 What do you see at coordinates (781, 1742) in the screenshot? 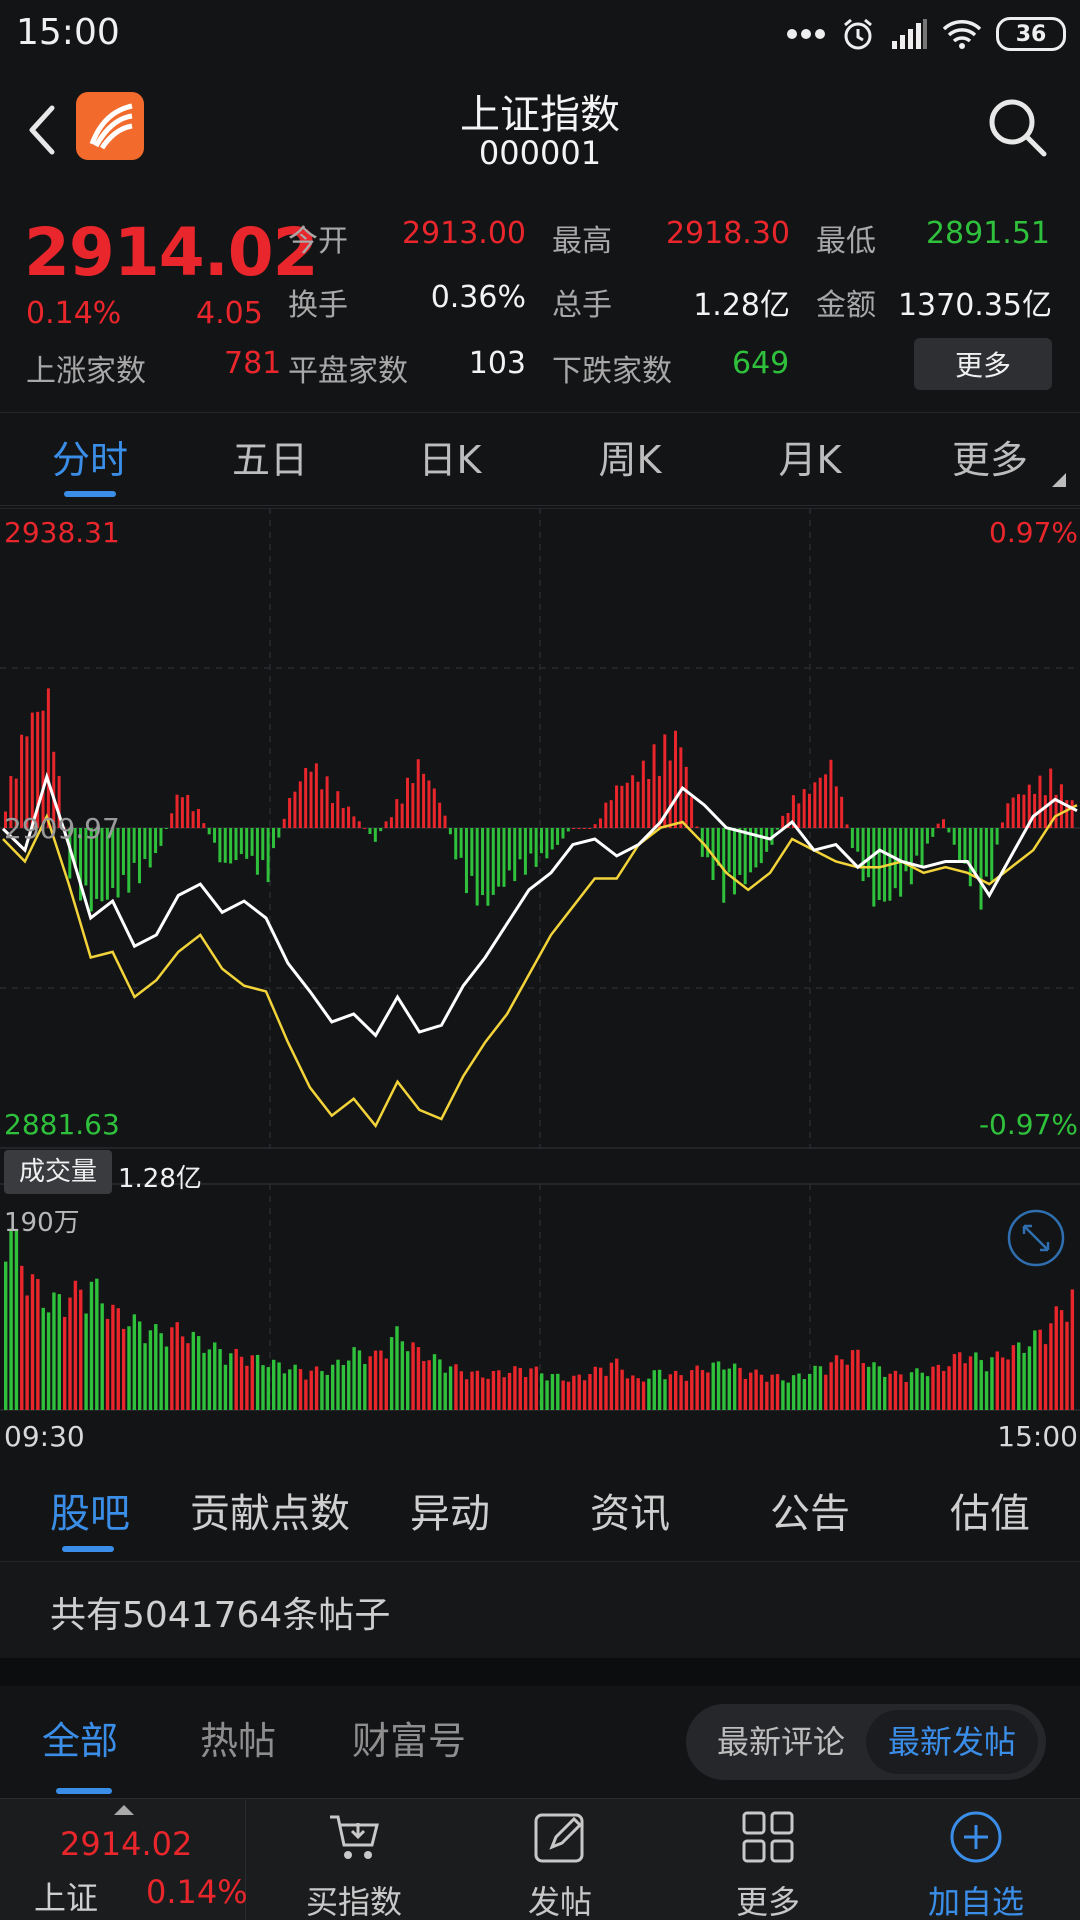
I see `sort-latest-comment: 最新评论` at bounding box center [781, 1742].